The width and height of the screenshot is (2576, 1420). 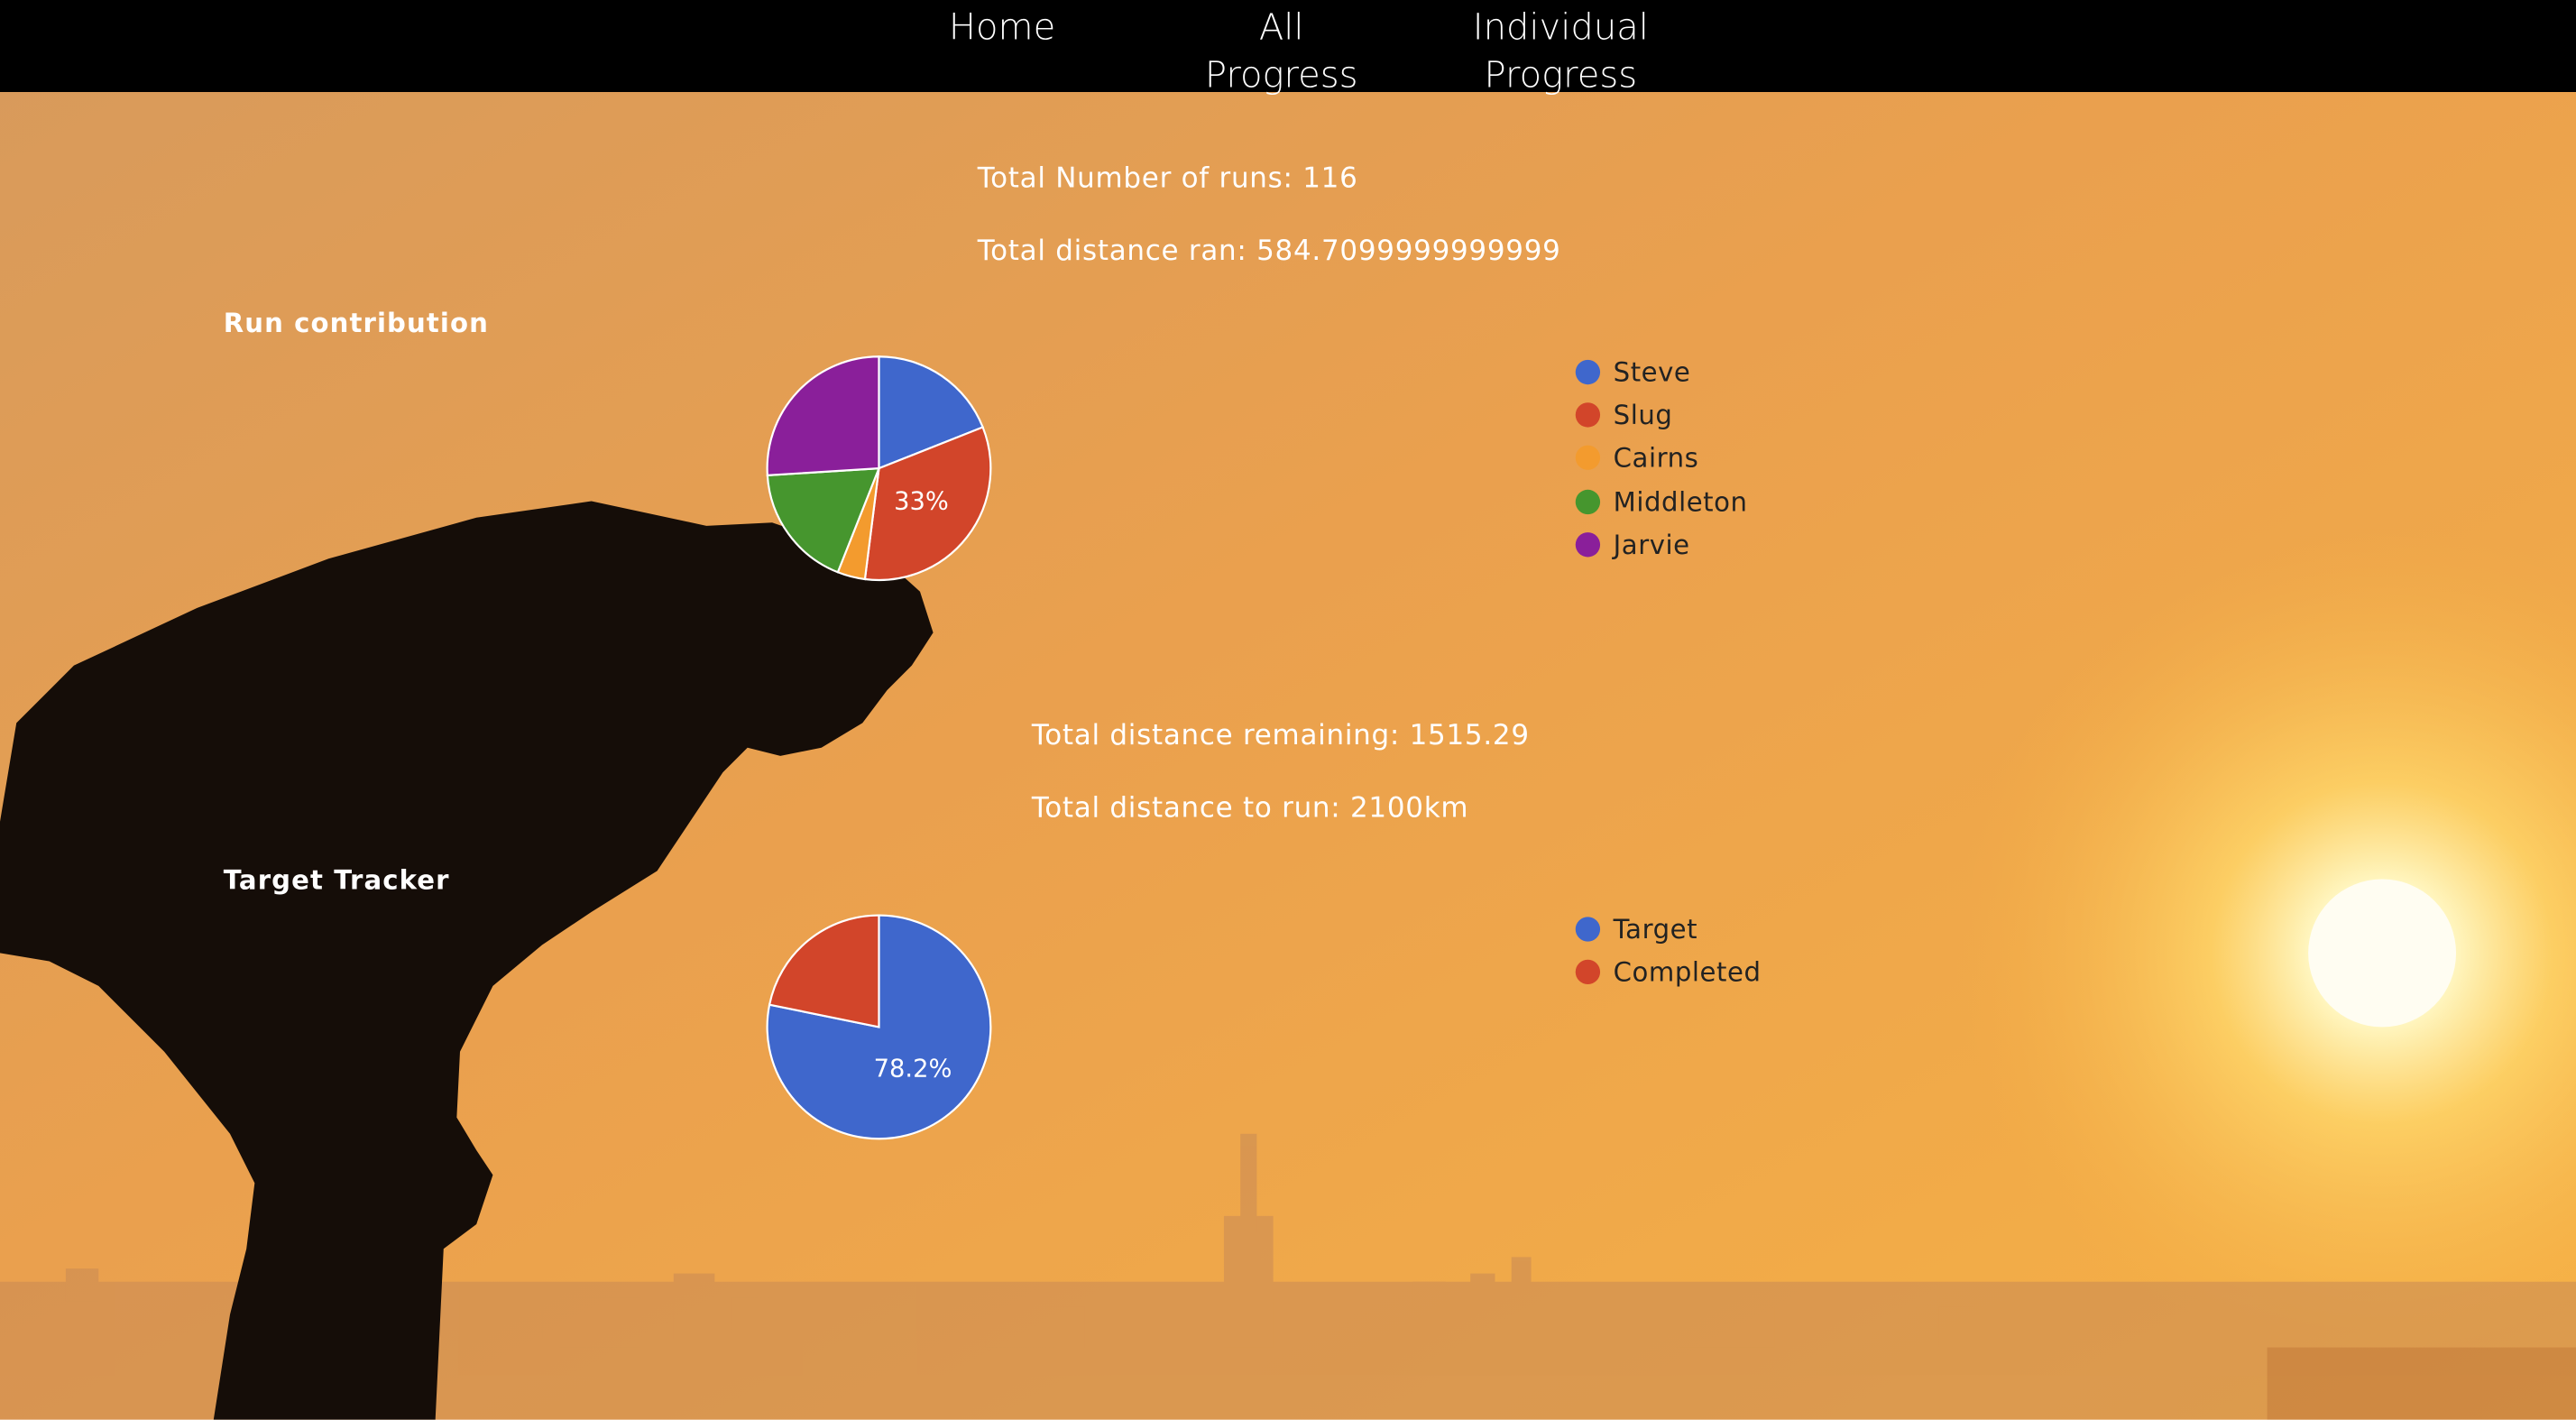 What do you see at coordinates (1588, 501) in the screenshot?
I see `legend-swatch-middleton` at bounding box center [1588, 501].